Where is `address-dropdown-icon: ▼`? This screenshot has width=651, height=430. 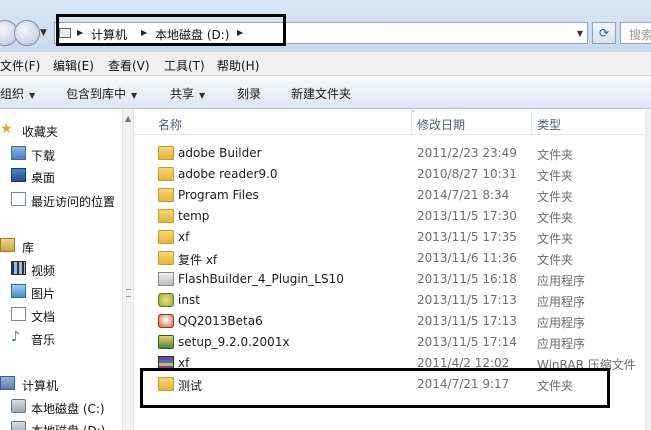
address-dropdown-icon: ▼ is located at coordinates (580, 33).